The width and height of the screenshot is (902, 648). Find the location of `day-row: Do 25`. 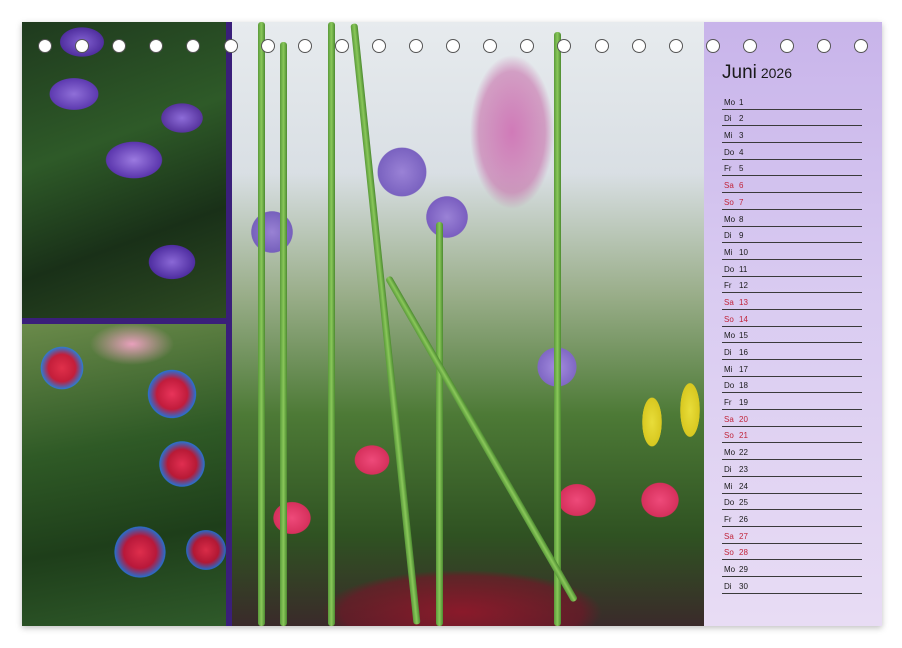

day-row: Do 25 is located at coordinates (792, 502).